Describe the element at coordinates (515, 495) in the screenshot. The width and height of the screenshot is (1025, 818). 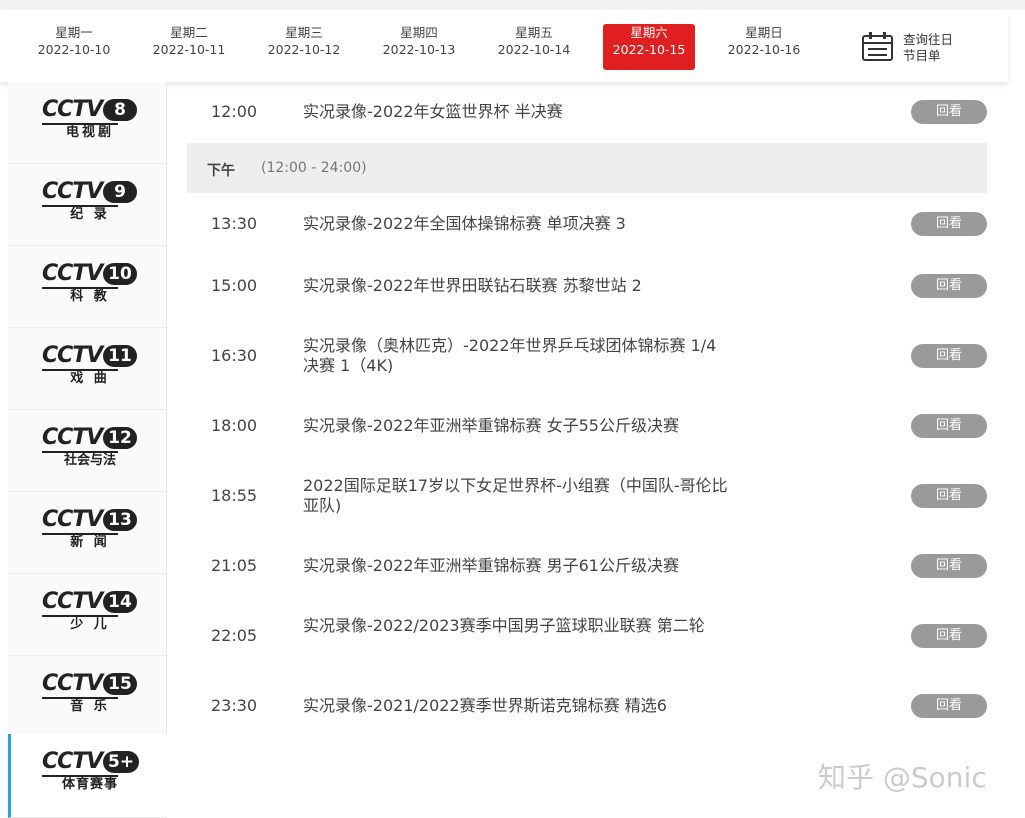
I see `program-title: 2022国际足联17岁以下女足世界杯-小组赛（中国队-哥伦比亚队)` at that location.